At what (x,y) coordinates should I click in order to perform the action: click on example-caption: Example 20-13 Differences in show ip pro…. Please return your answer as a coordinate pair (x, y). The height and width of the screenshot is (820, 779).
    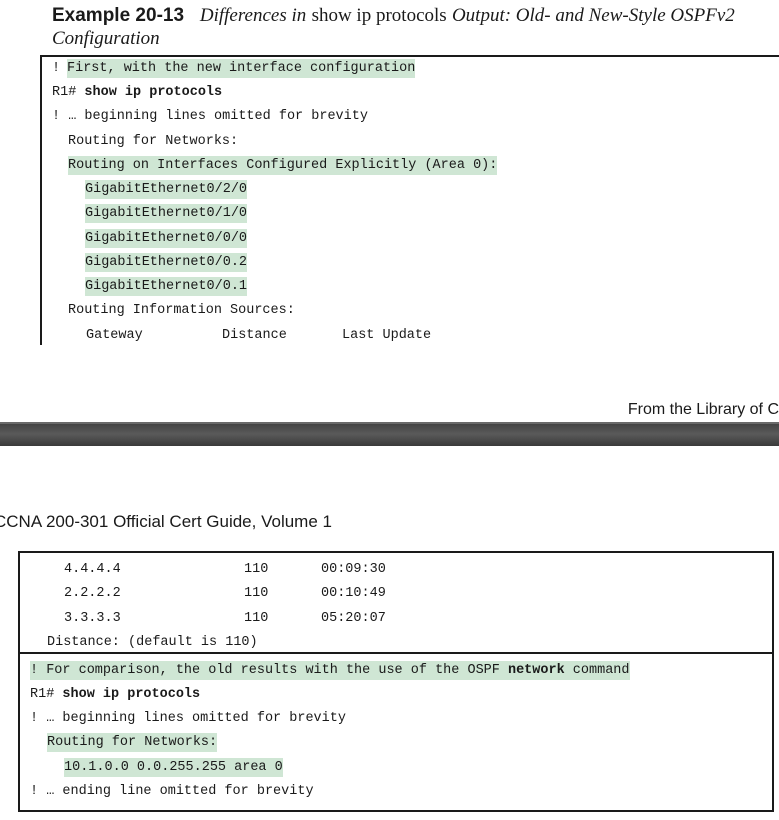
    Looking at the image, I should click on (415, 27).